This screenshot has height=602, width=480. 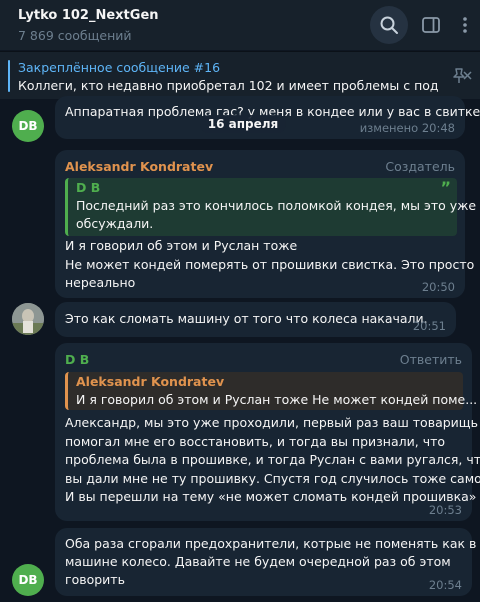 I want to click on pinned-indicator, so click(x=9, y=76).